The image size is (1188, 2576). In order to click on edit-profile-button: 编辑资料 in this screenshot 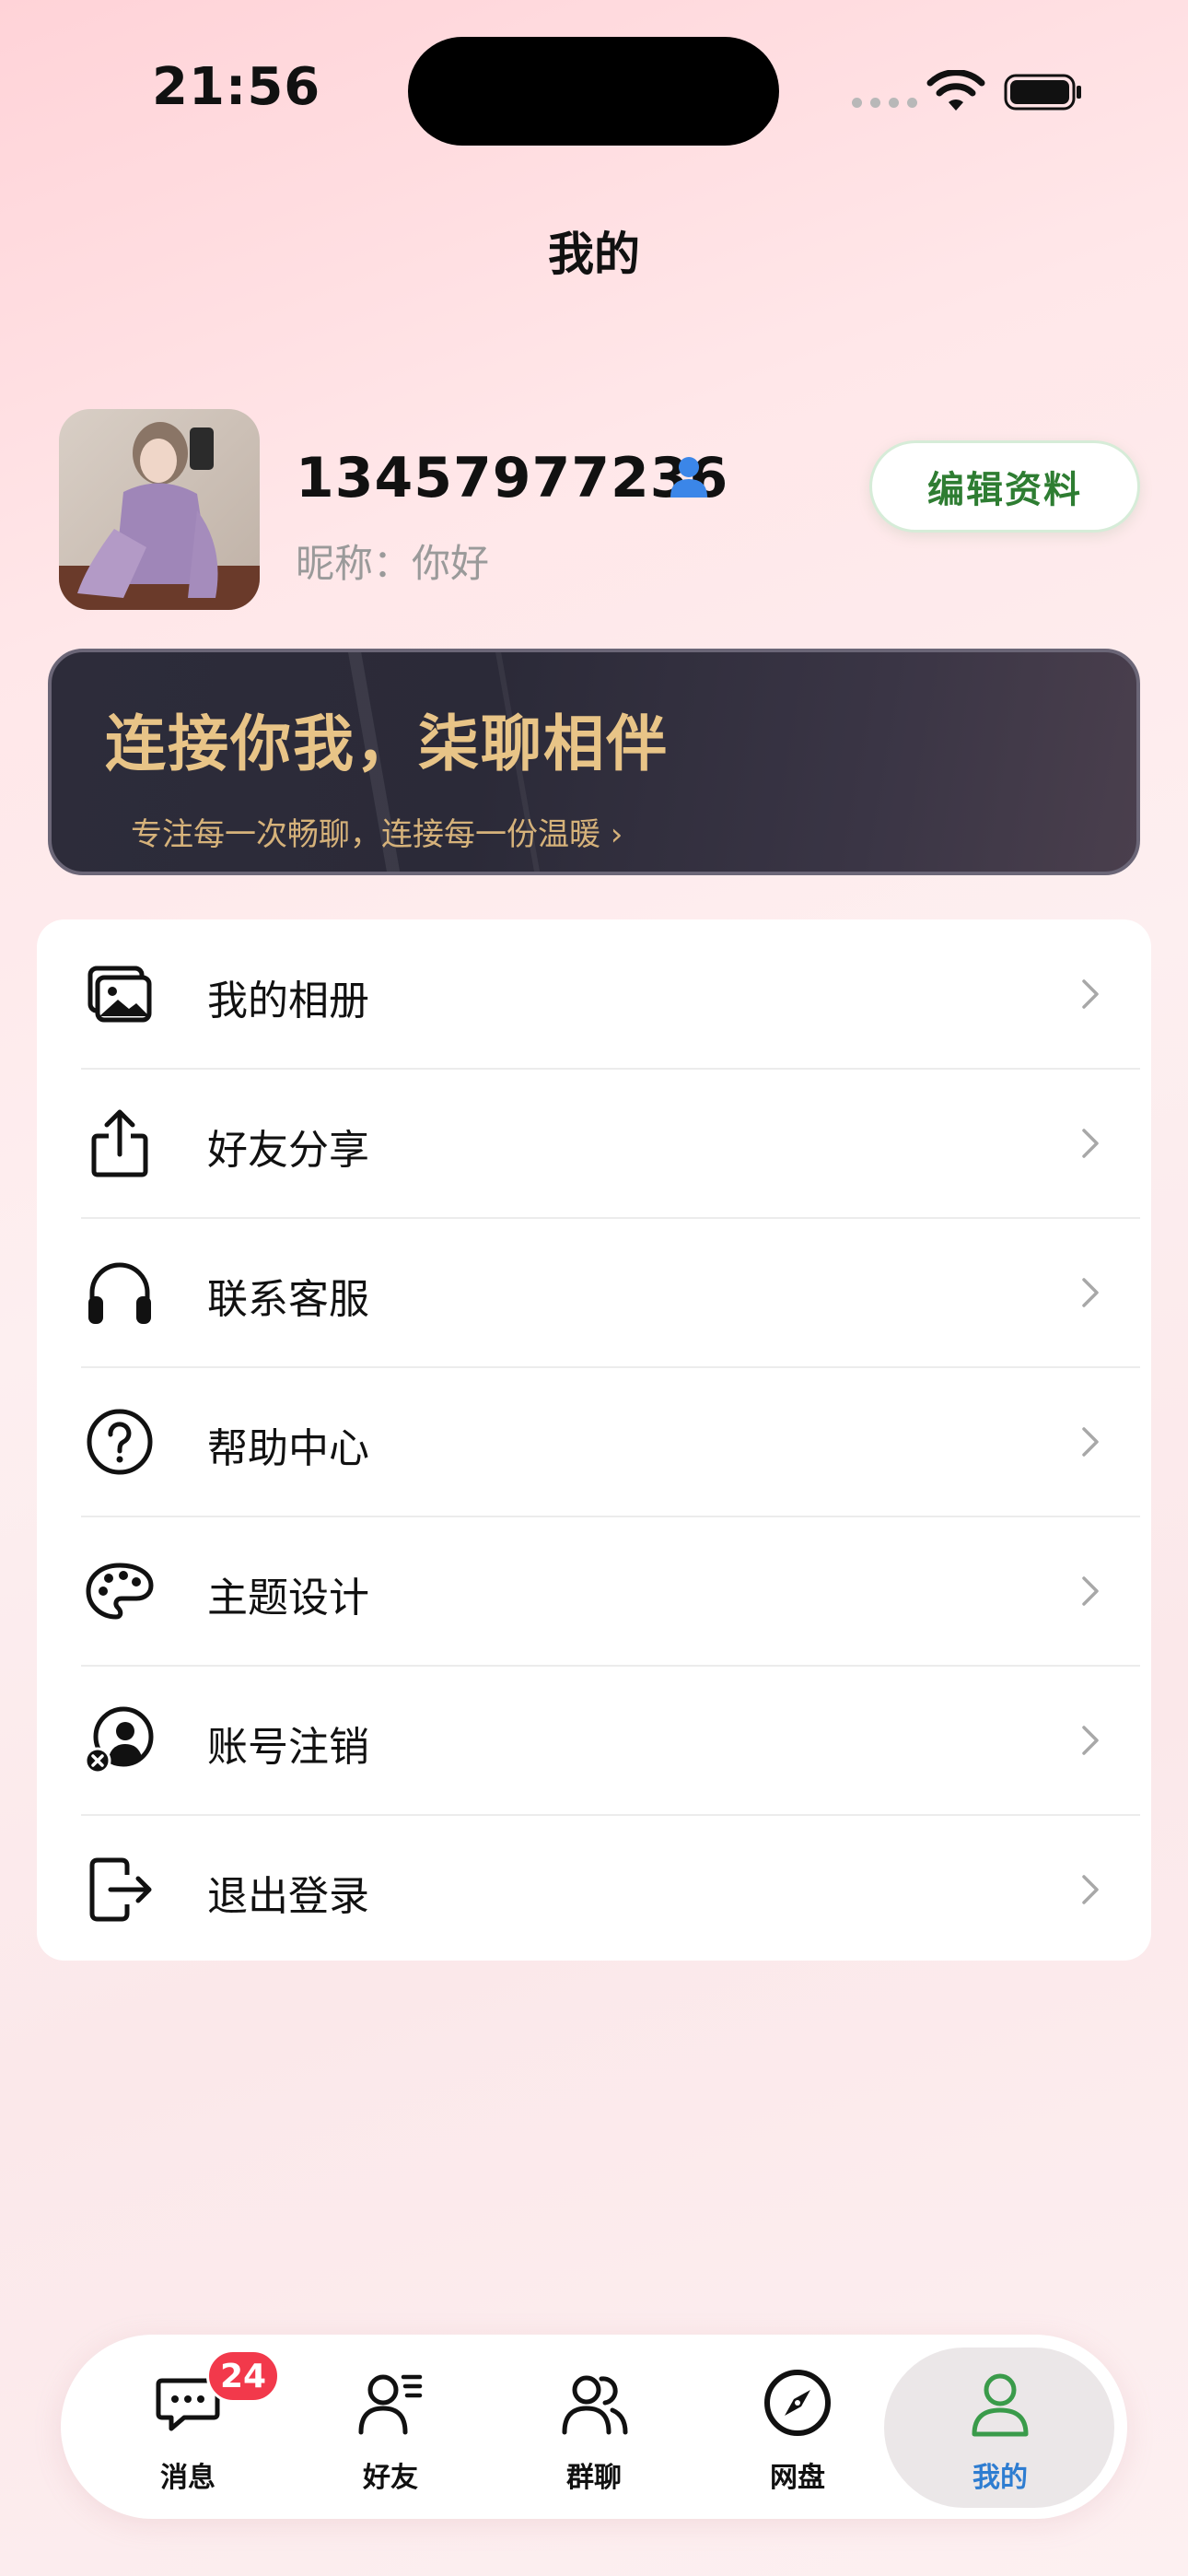, I will do `click(1004, 486)`.